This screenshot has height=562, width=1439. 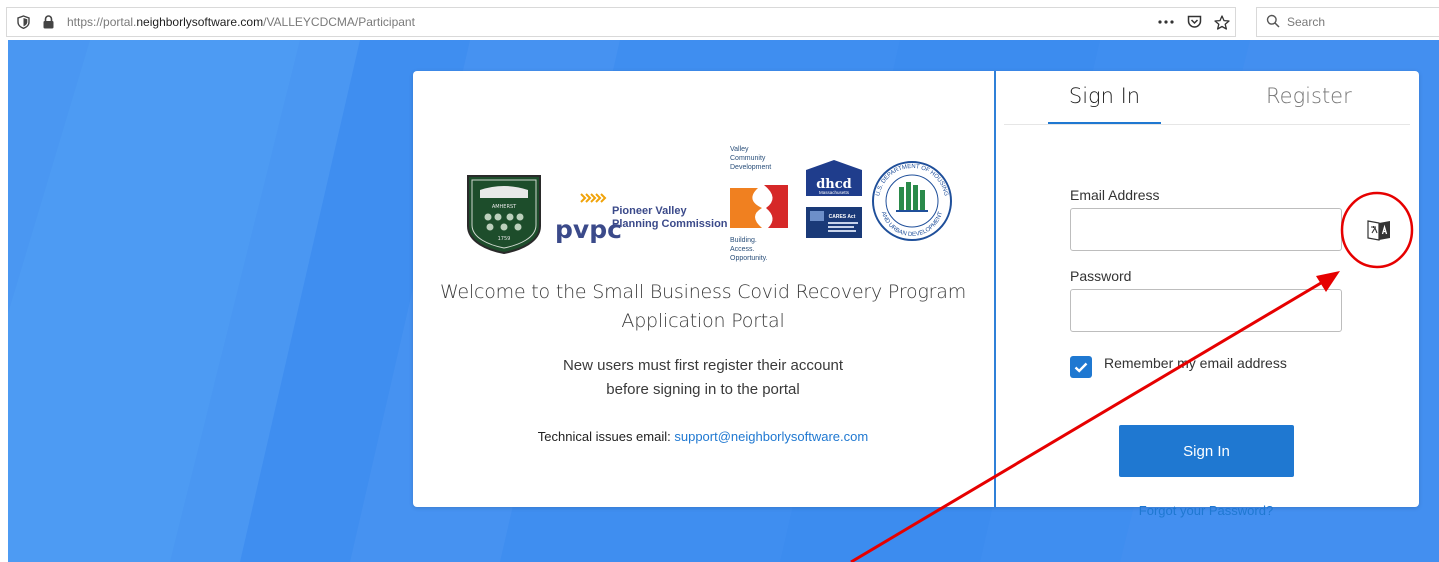 What do you see at coordinates (504, 239) in the screenshot?
I see `amherst-year: 1759` at bounding box center [504, 239].